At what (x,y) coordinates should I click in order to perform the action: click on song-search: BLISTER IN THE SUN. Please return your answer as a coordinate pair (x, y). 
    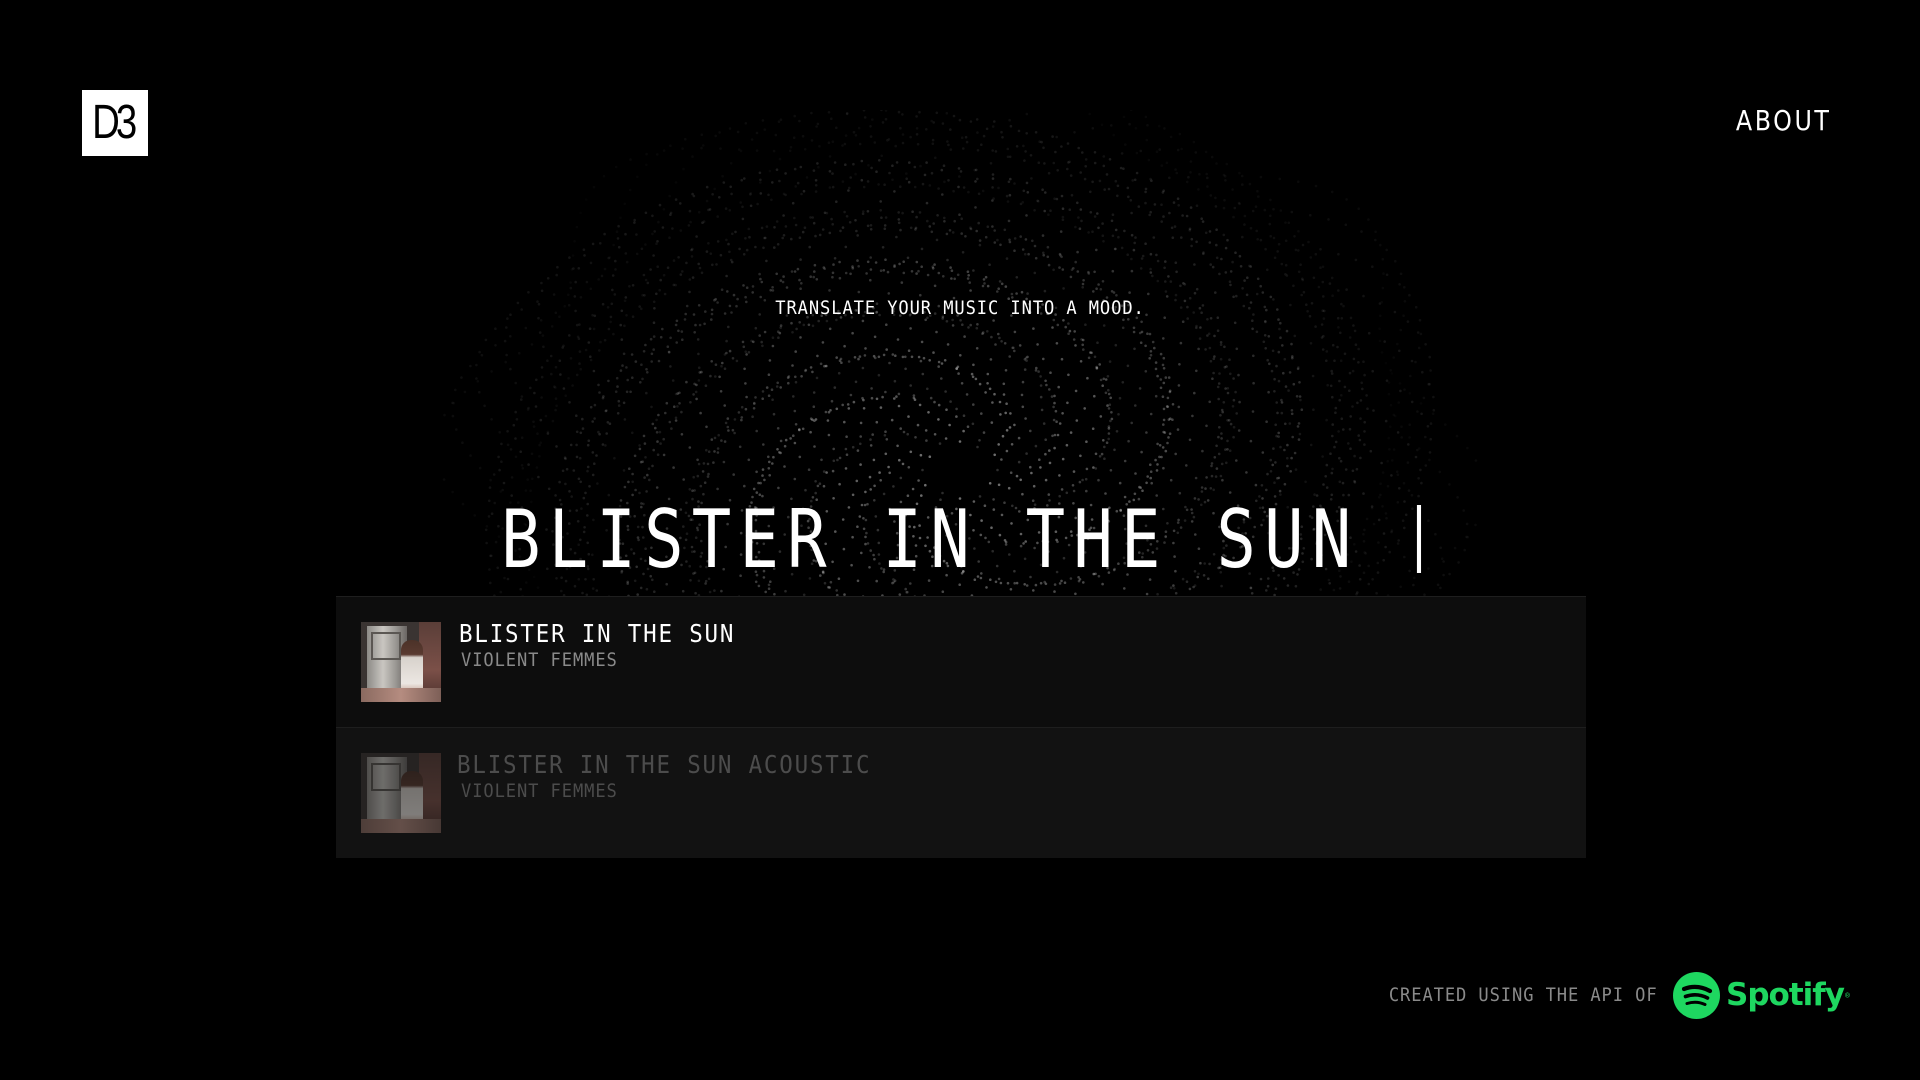
    Looking at the image, I should click on (961, 540).